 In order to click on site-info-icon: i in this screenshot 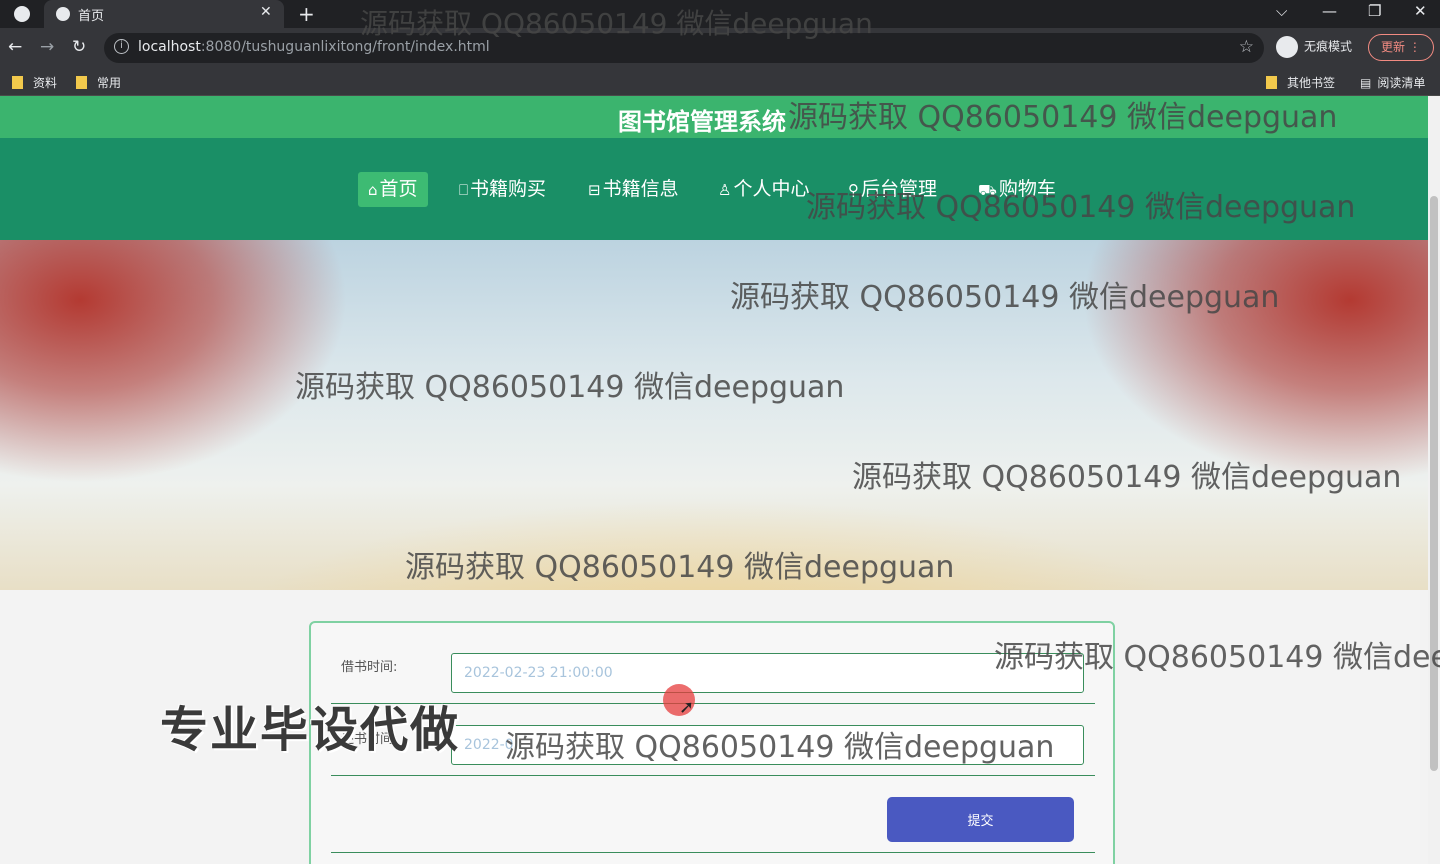, I will do `click(121, 46)`.